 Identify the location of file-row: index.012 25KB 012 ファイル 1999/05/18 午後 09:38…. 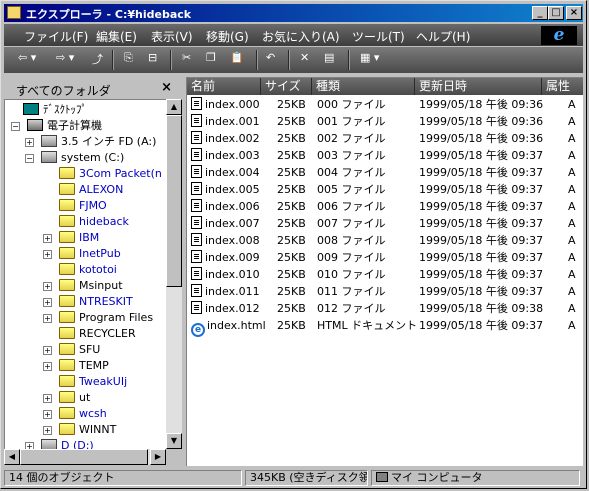
(385, 308).